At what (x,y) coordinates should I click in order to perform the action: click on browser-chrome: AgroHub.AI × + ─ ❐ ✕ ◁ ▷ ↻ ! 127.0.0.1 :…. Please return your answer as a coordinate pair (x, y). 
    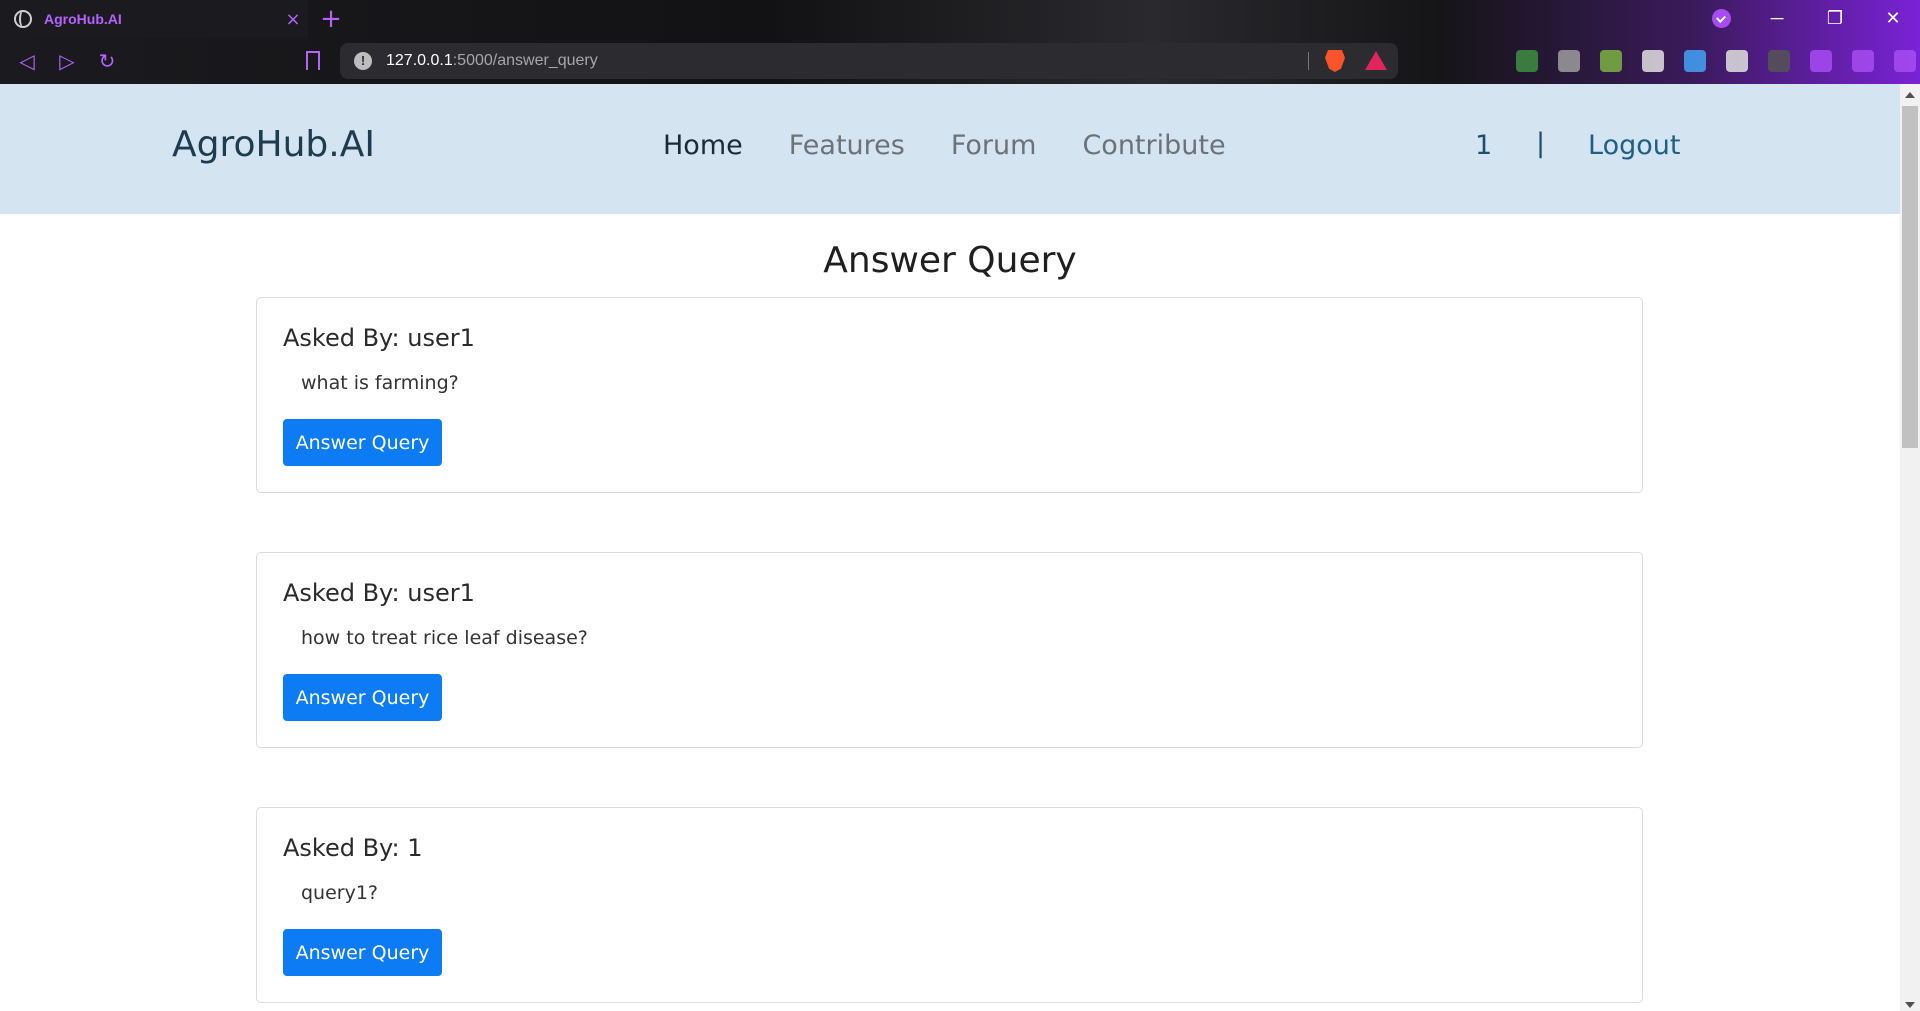
    Looking at the image, I should click on (960, 42).